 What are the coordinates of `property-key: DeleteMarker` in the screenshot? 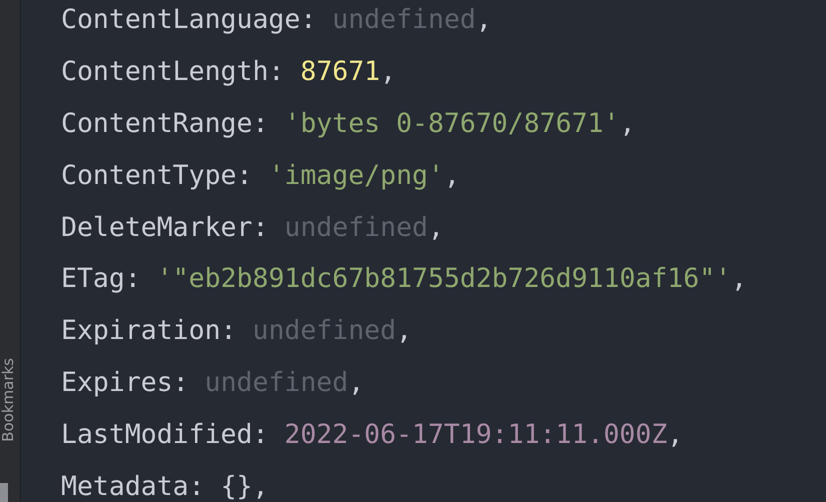 It's located at (156, 227).